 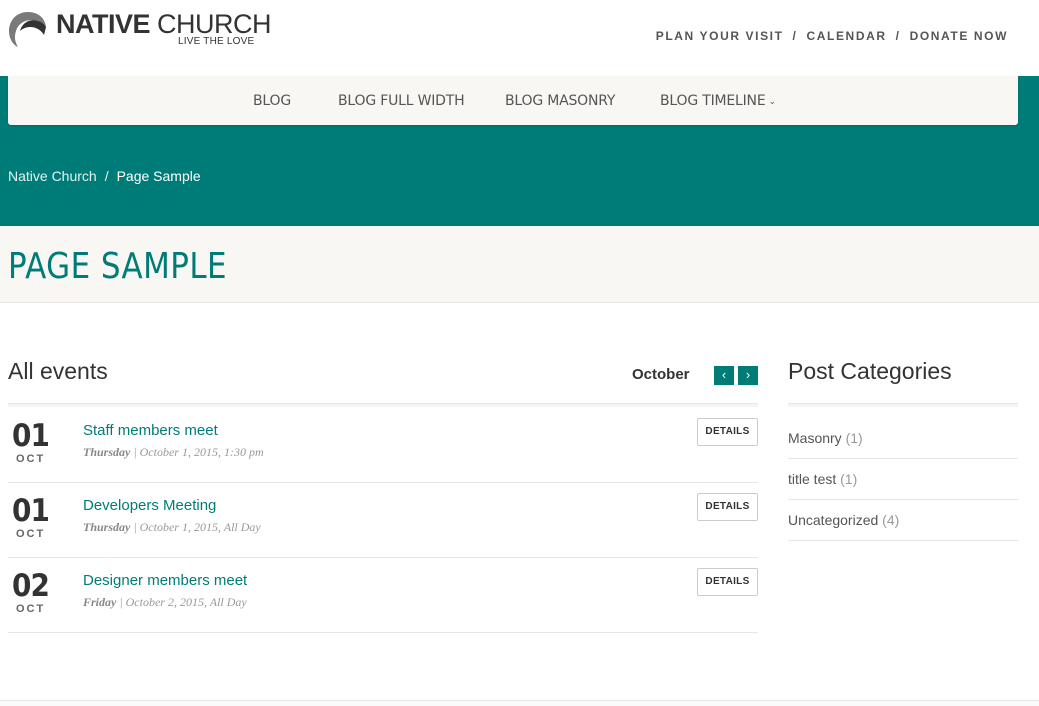 I want to click on event-meta: Thursday | October 1, 2015, 1:30 pm, so click(x=173, y=452).